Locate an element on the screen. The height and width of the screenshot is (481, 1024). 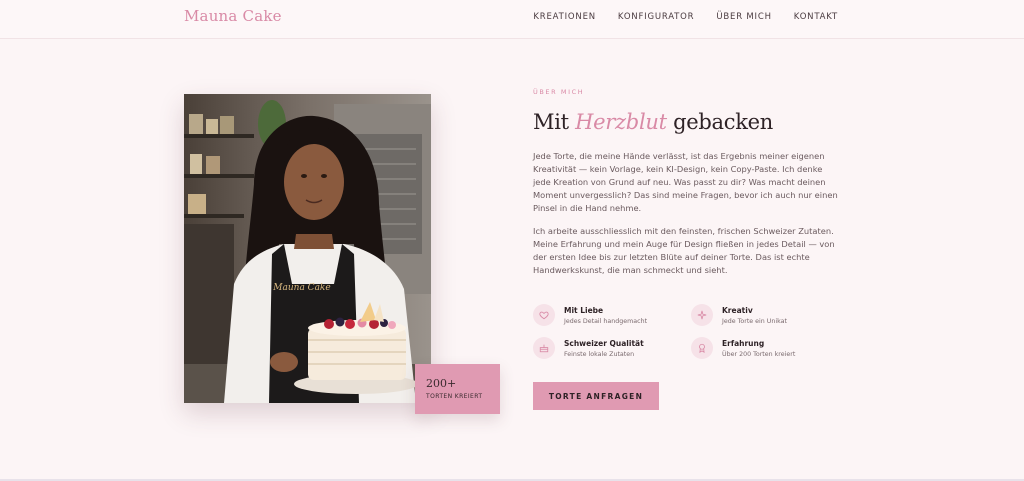
cake-icon is located at coordinates (544, 348).